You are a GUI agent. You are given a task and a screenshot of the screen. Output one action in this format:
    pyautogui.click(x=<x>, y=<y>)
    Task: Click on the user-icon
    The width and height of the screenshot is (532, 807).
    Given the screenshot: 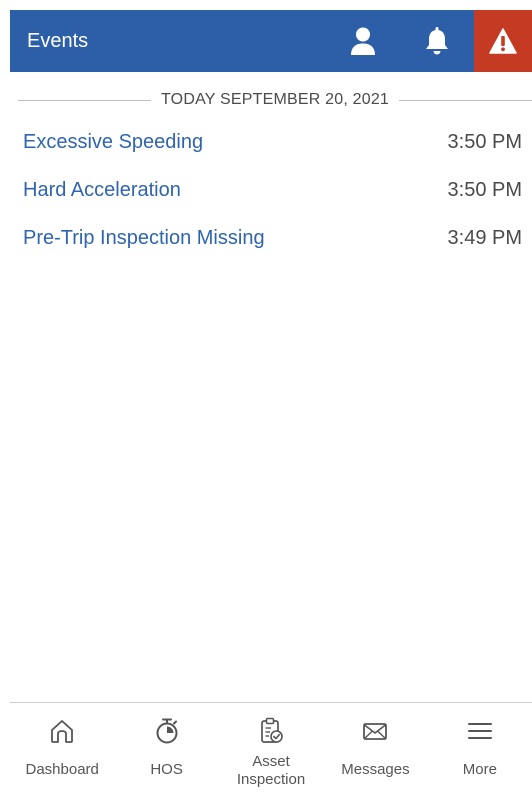 What is the action you would take?
    pyautogui.click(x=363, y=41)
    